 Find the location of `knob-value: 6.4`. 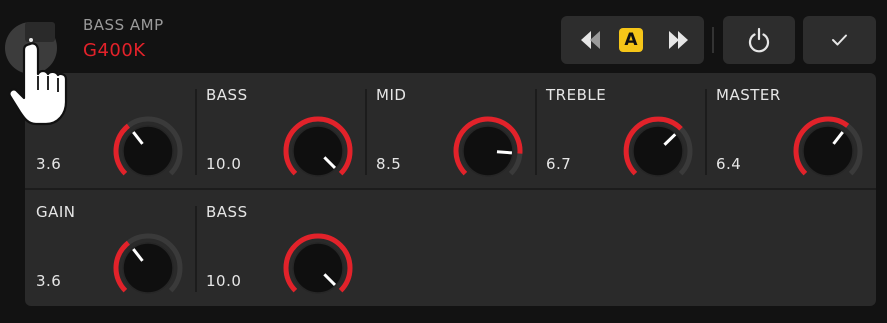

knob-value: 6.4 is located at coordinates (729, 164).